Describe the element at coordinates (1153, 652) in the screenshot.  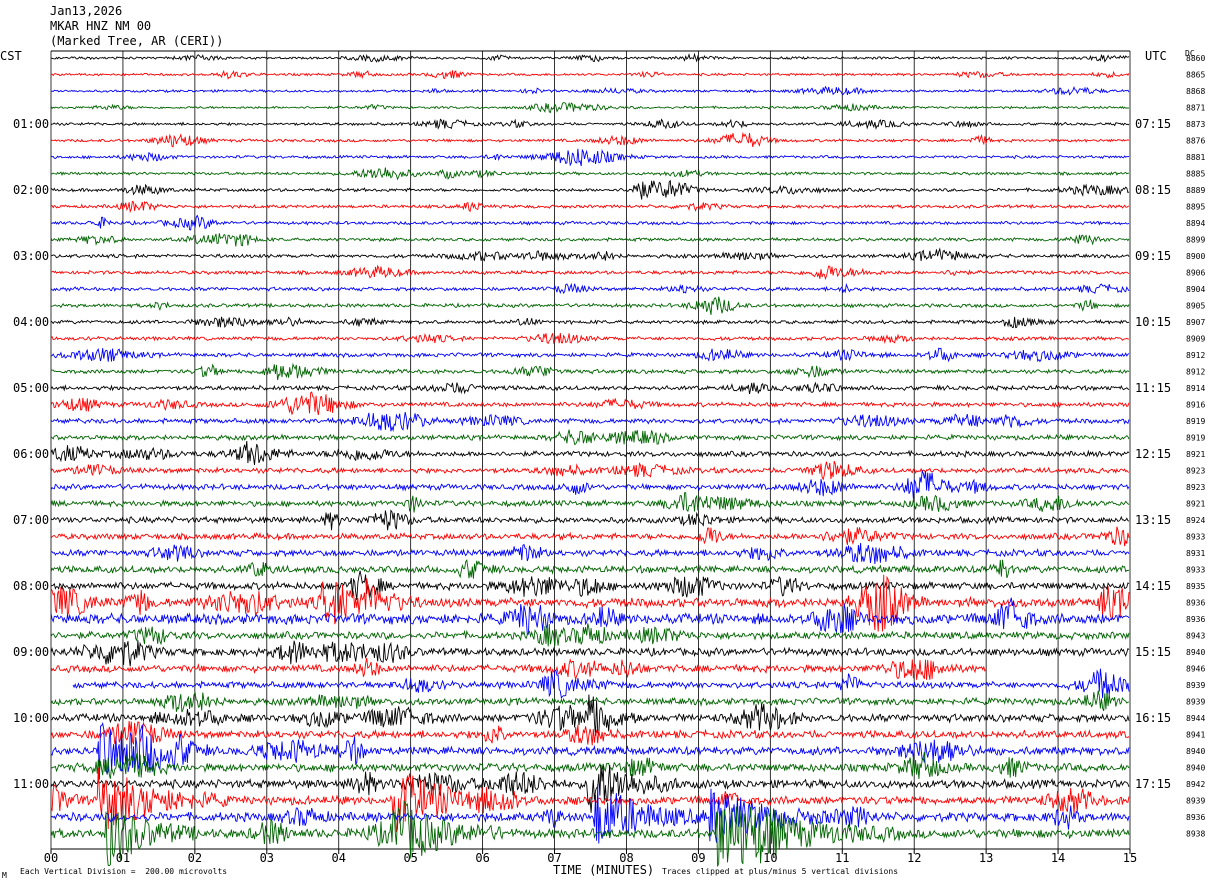
I see `right-hour-label: 15:15` at that location.